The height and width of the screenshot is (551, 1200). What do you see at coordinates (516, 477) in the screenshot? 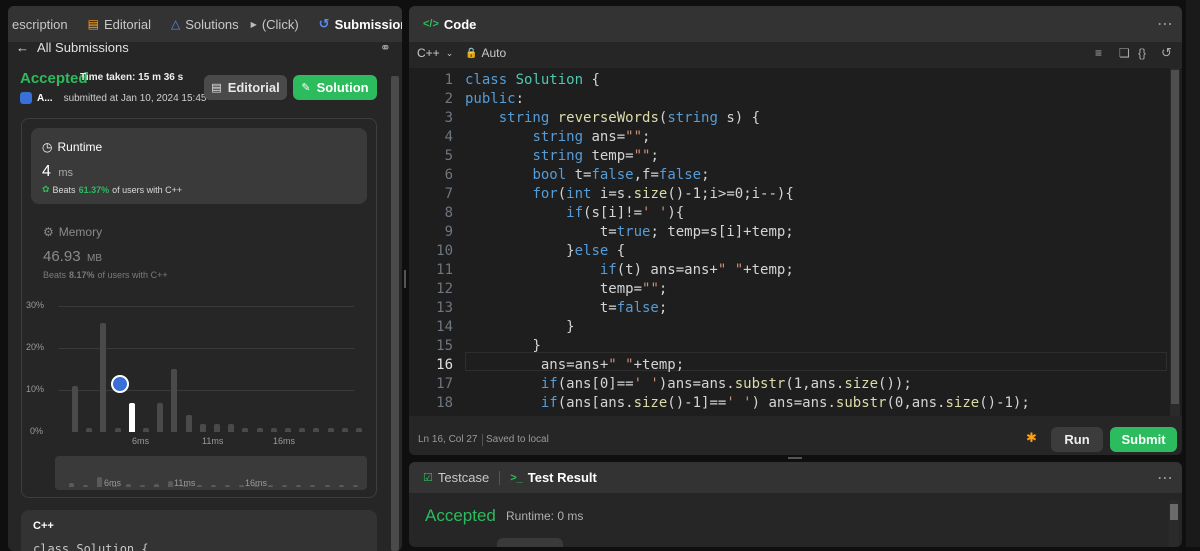
I see `terminal-icon: >_` at bounding box center [516, 477].